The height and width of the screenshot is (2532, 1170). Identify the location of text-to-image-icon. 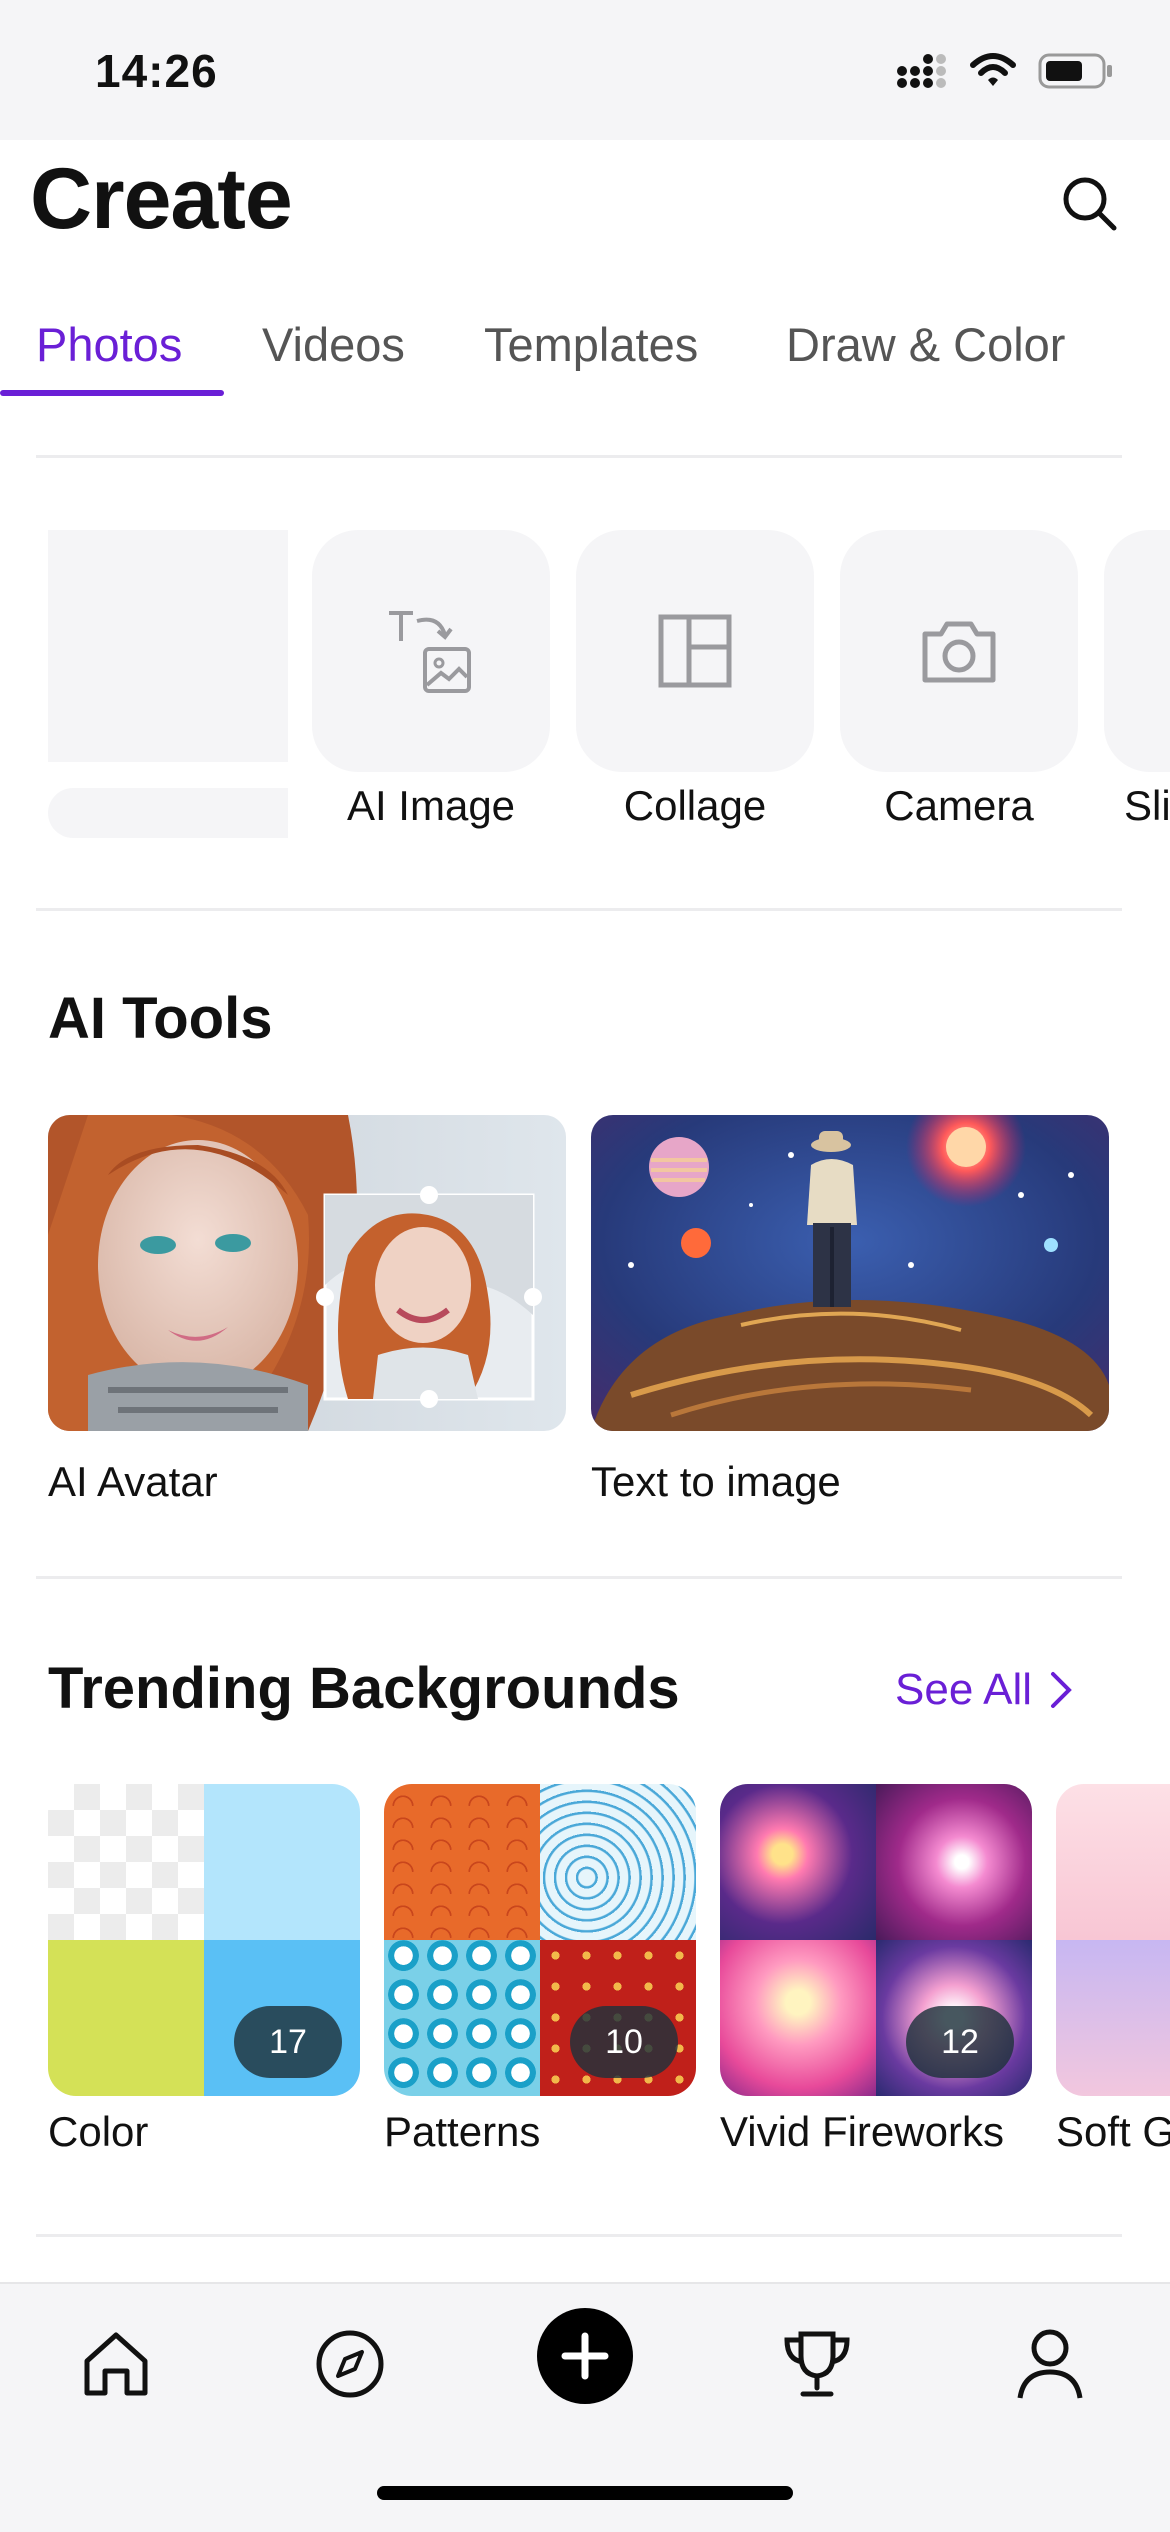
(430, 652).